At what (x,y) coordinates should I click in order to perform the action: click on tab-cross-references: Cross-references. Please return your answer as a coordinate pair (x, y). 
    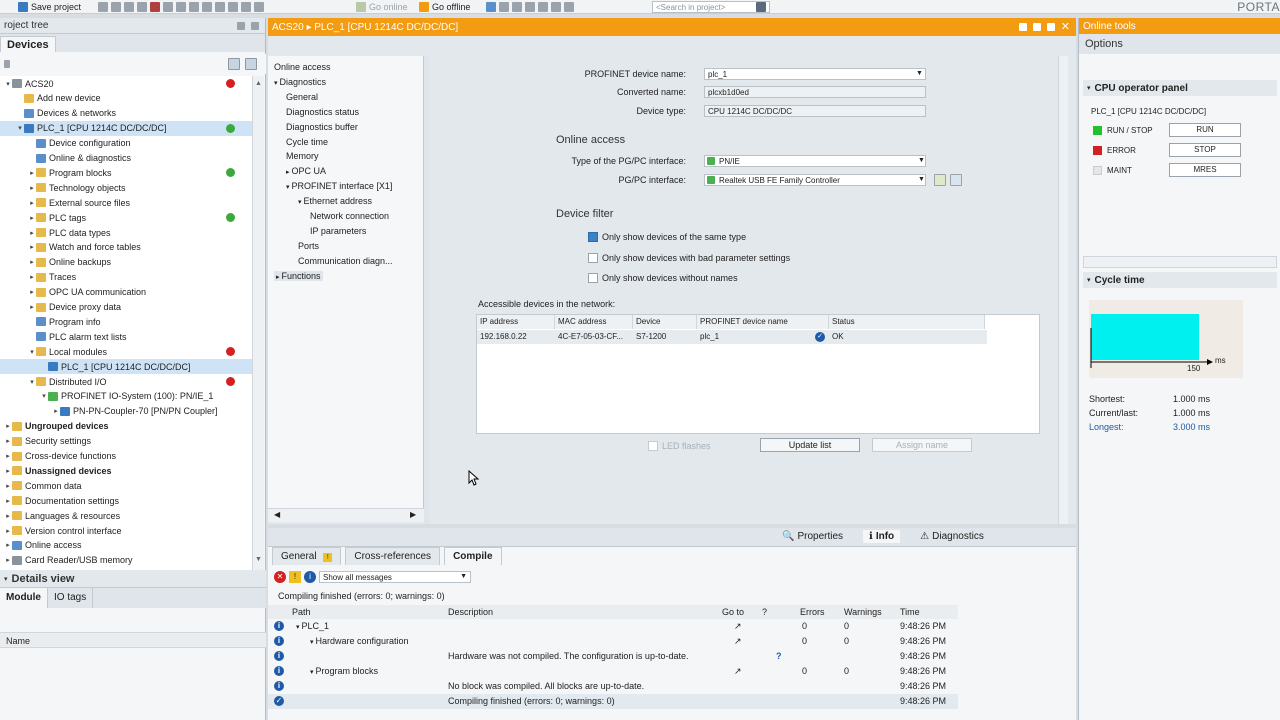
    Looking at the image, I should click on (393, 556).